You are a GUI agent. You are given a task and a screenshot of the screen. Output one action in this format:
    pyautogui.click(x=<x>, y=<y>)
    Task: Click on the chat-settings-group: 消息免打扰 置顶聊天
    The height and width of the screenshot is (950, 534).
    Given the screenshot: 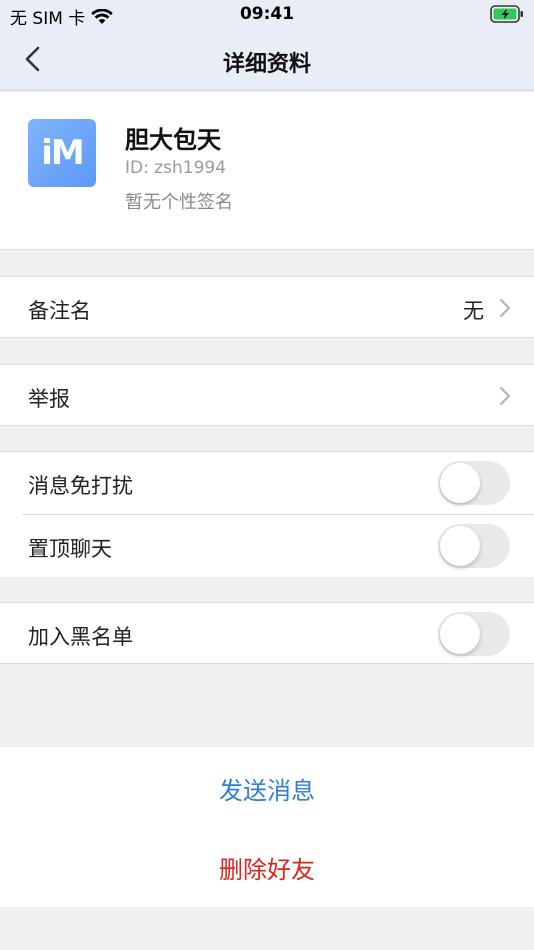 What is the action you would take?
    pyautogui.click(x=267, y=514)
    